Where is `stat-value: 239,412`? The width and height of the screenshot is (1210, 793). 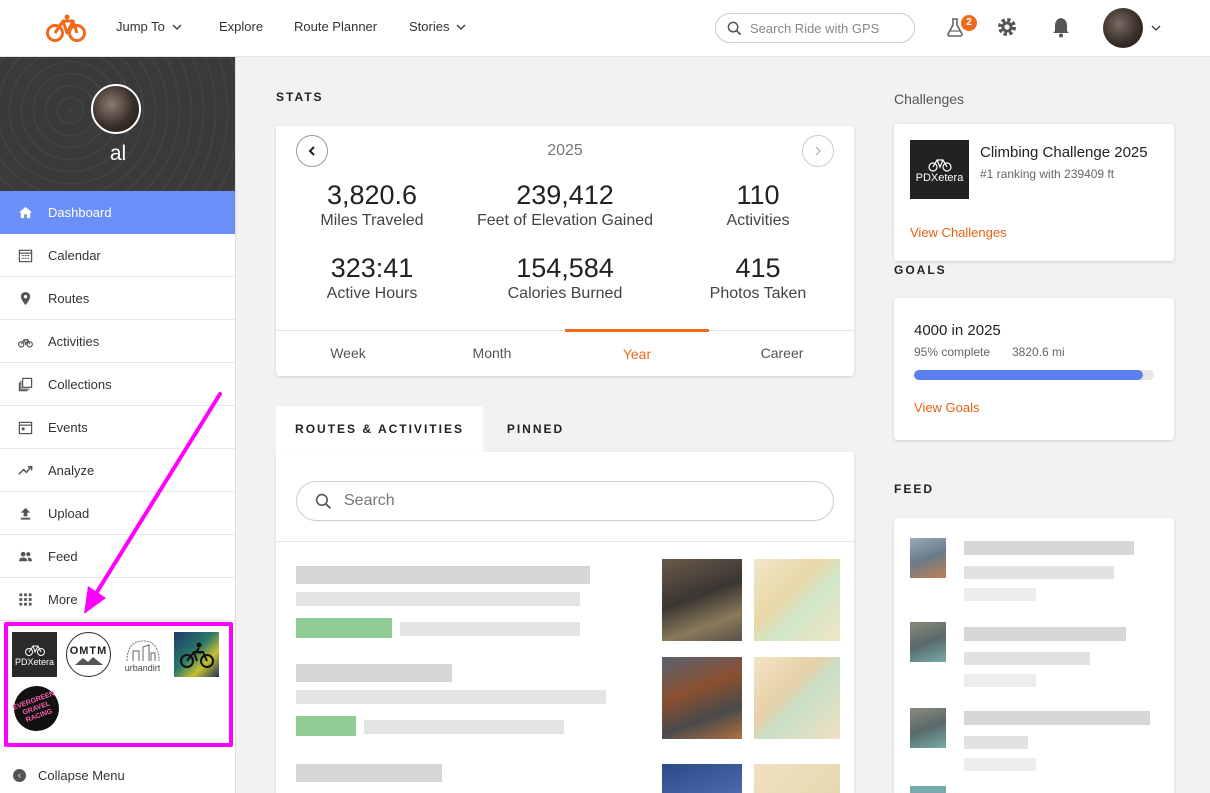
stat-value: 239,412 is located at coordinates (565, 195).